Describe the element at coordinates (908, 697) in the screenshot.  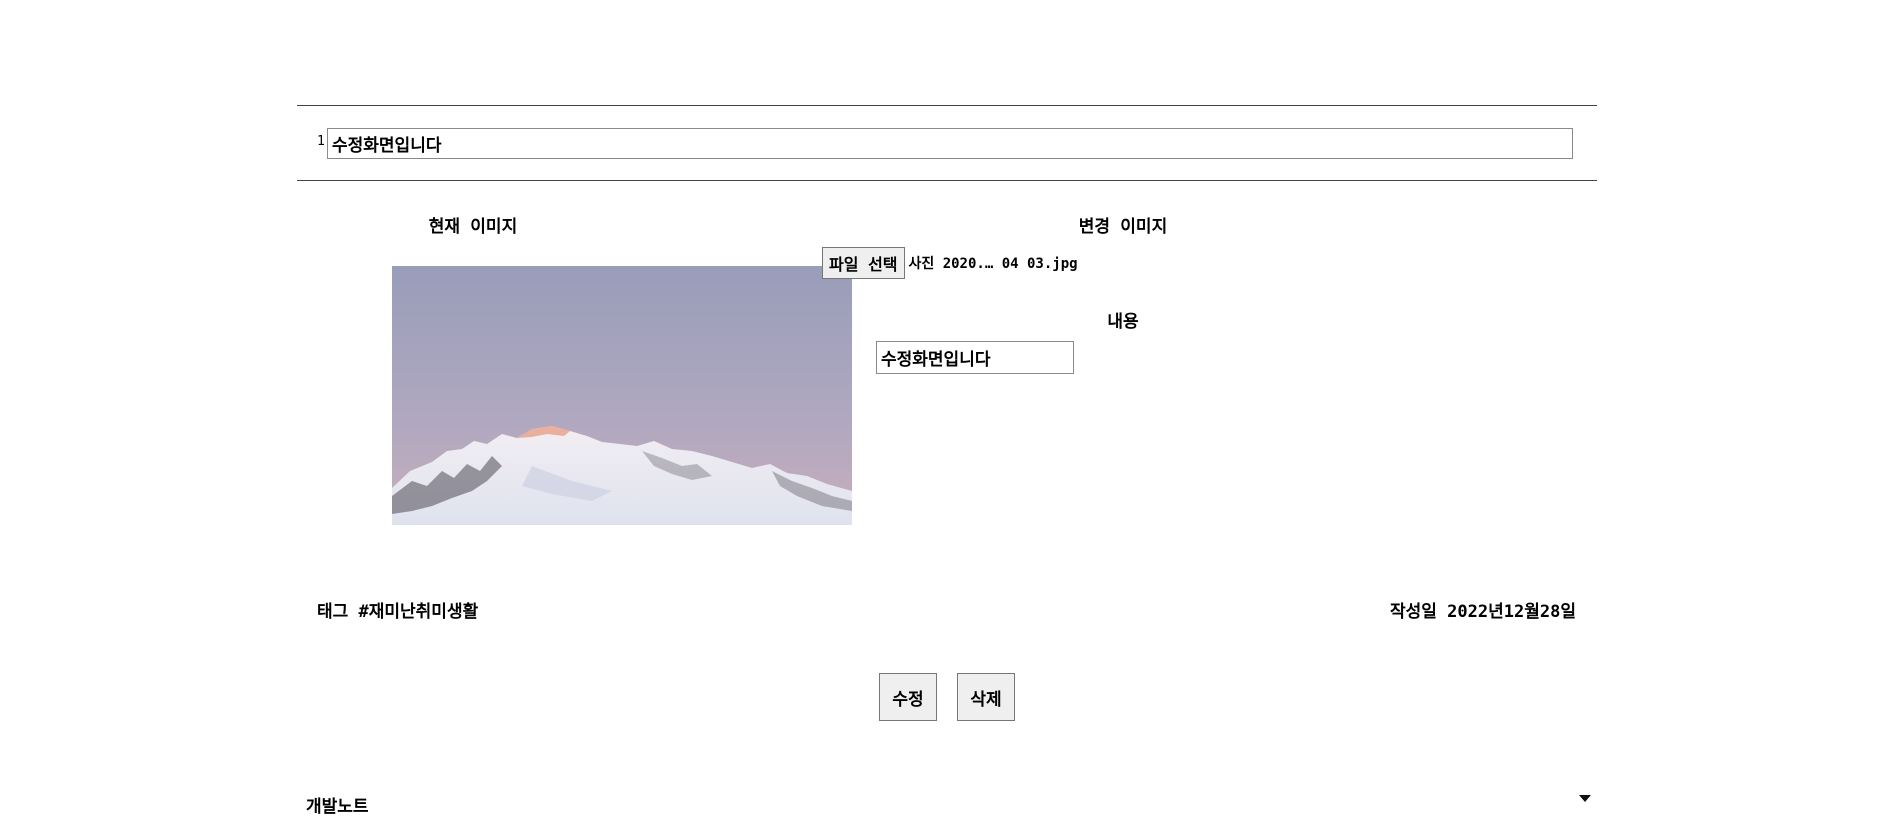
I see `edit-button: 수정` at that location.